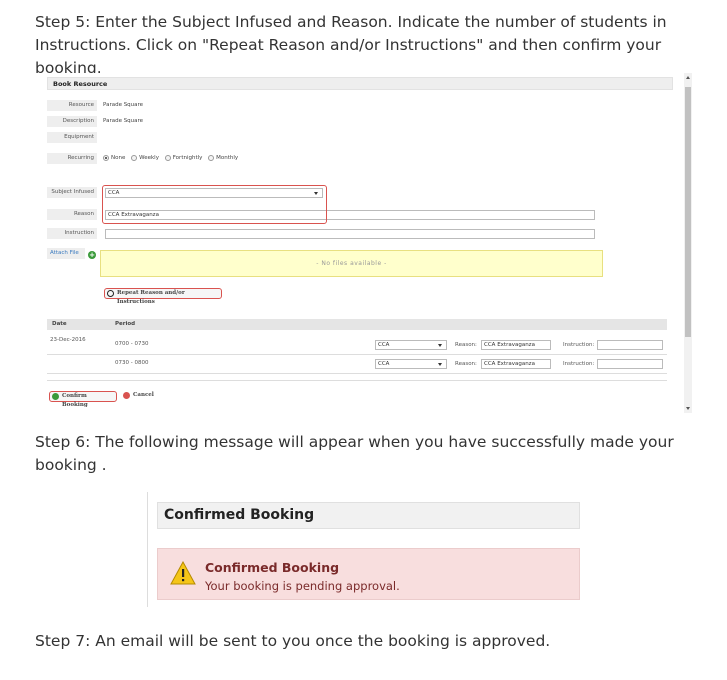  Describe the element at coordinates (688, 212) in the screenshot. I see `scroll-thumb` at that location.